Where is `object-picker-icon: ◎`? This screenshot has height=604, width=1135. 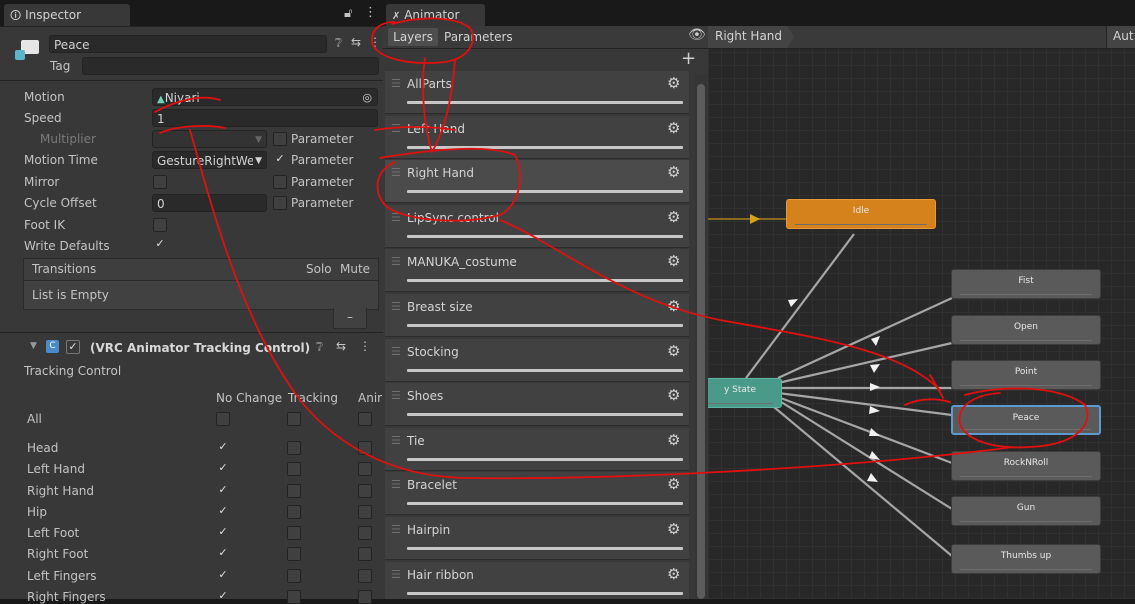 object-picker-icon: ◎ is located at coordinates (367, 98).